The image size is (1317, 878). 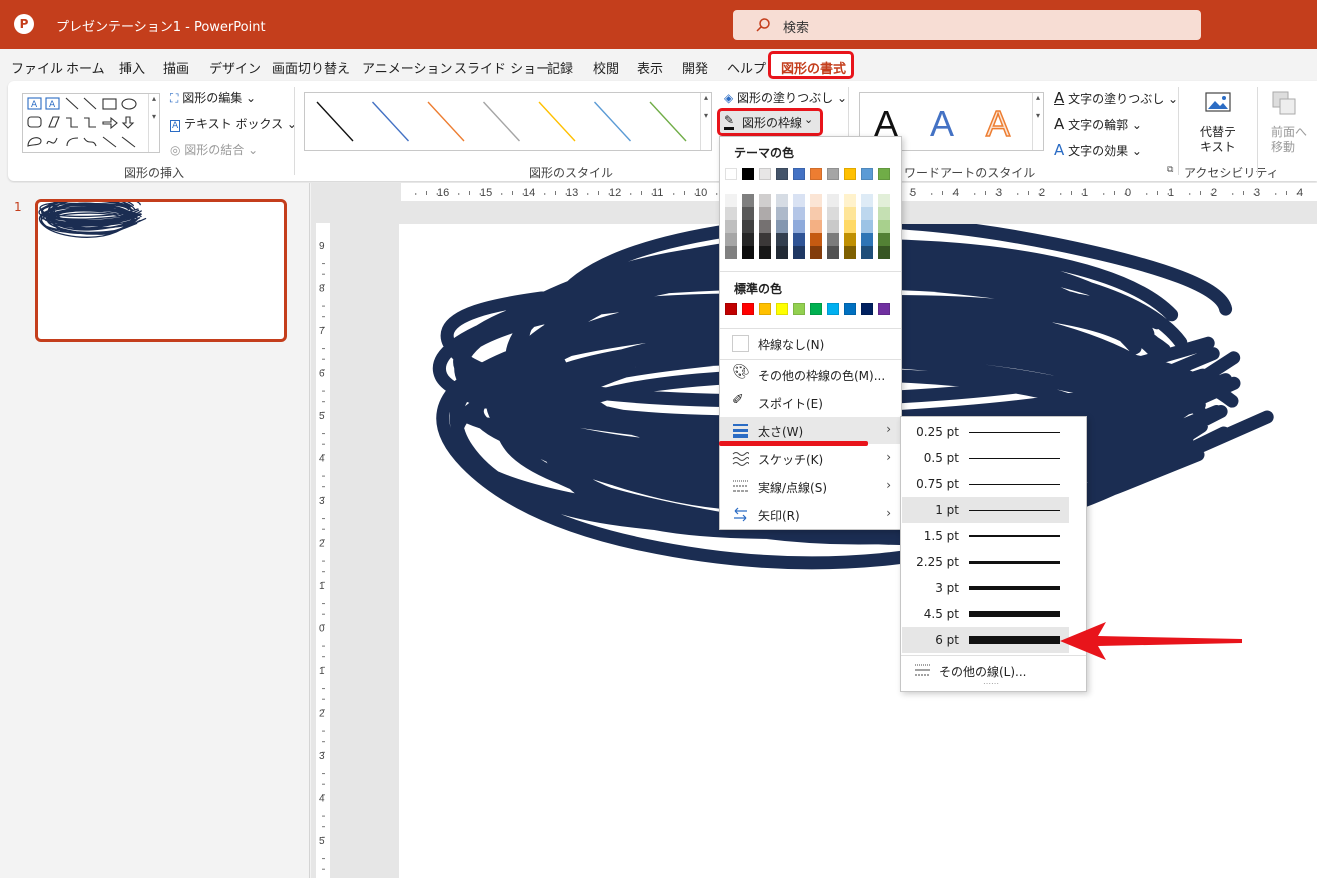 I want to click on tab-help: ヘルプ, so click(x=746, y=67).